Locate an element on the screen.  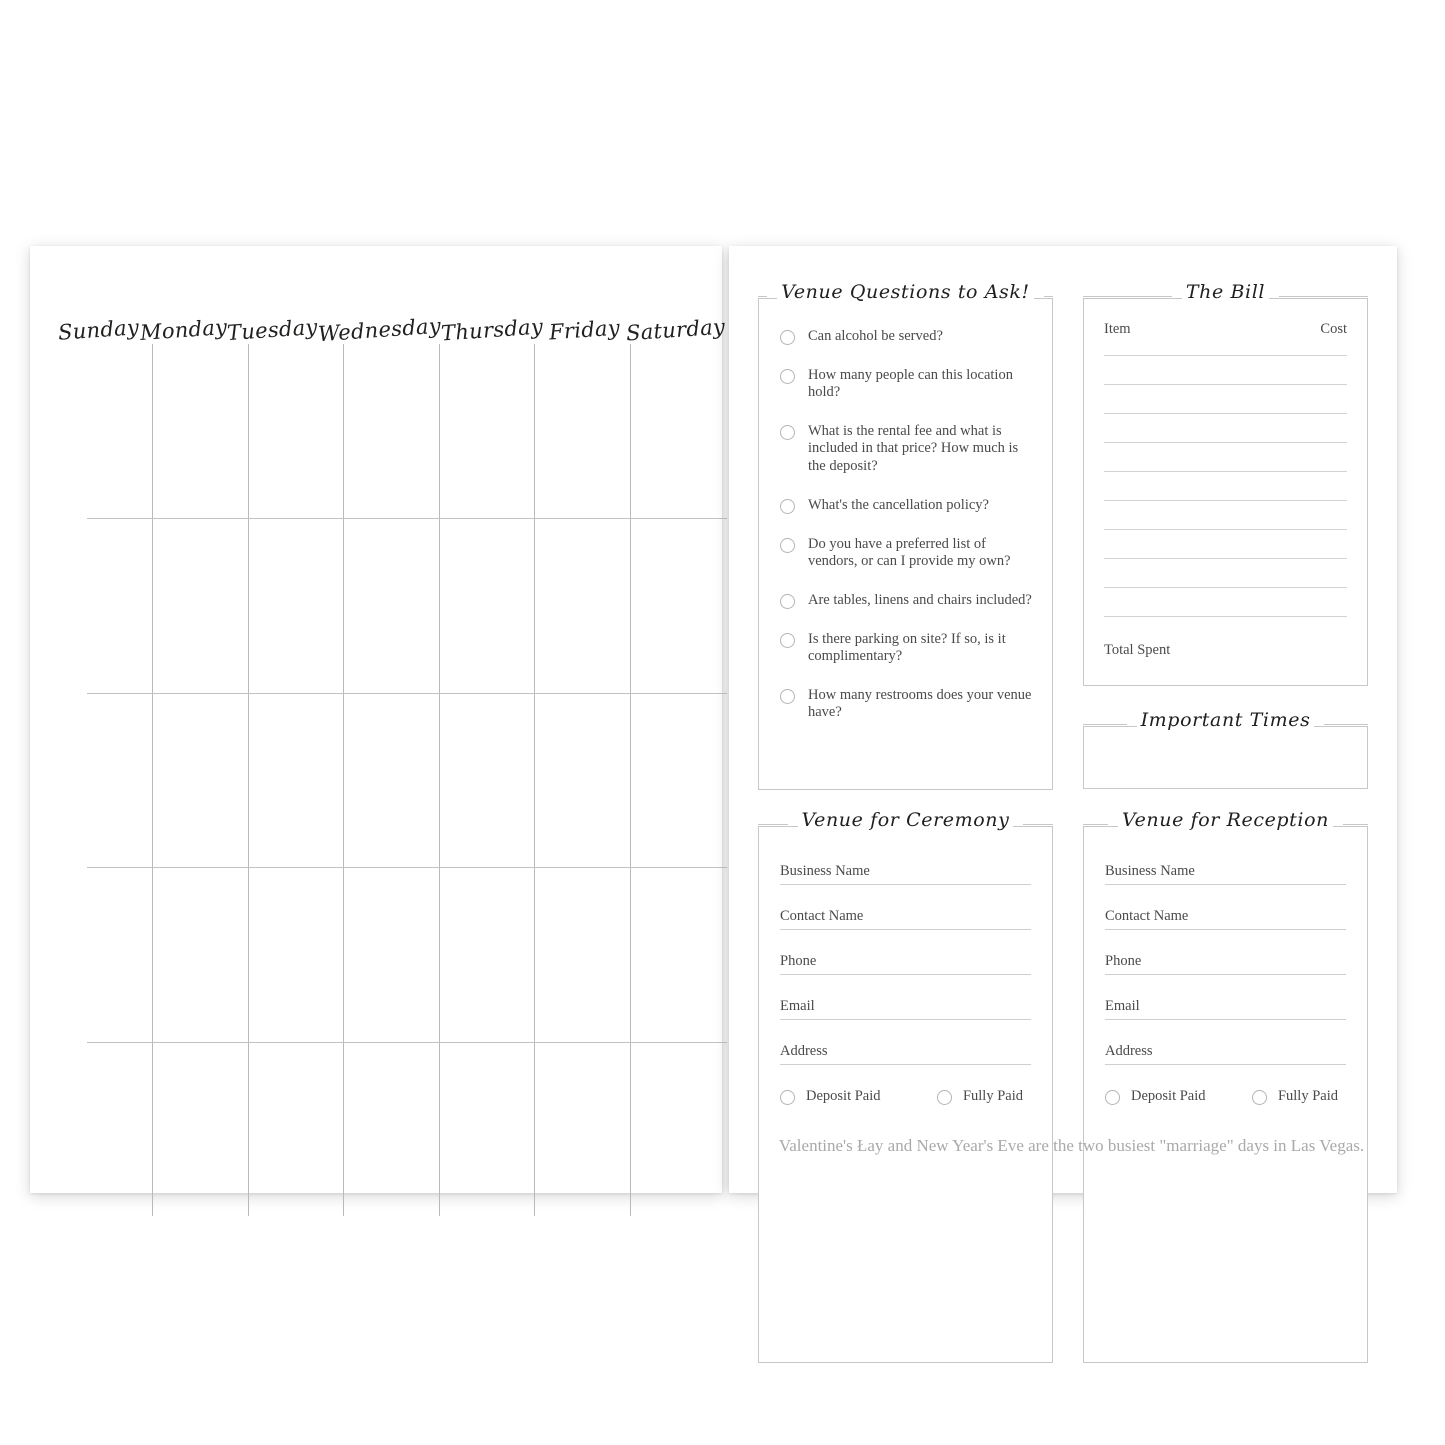
calendar-day-header-wednesday: Wednesday is located at coordinates (379, 314).